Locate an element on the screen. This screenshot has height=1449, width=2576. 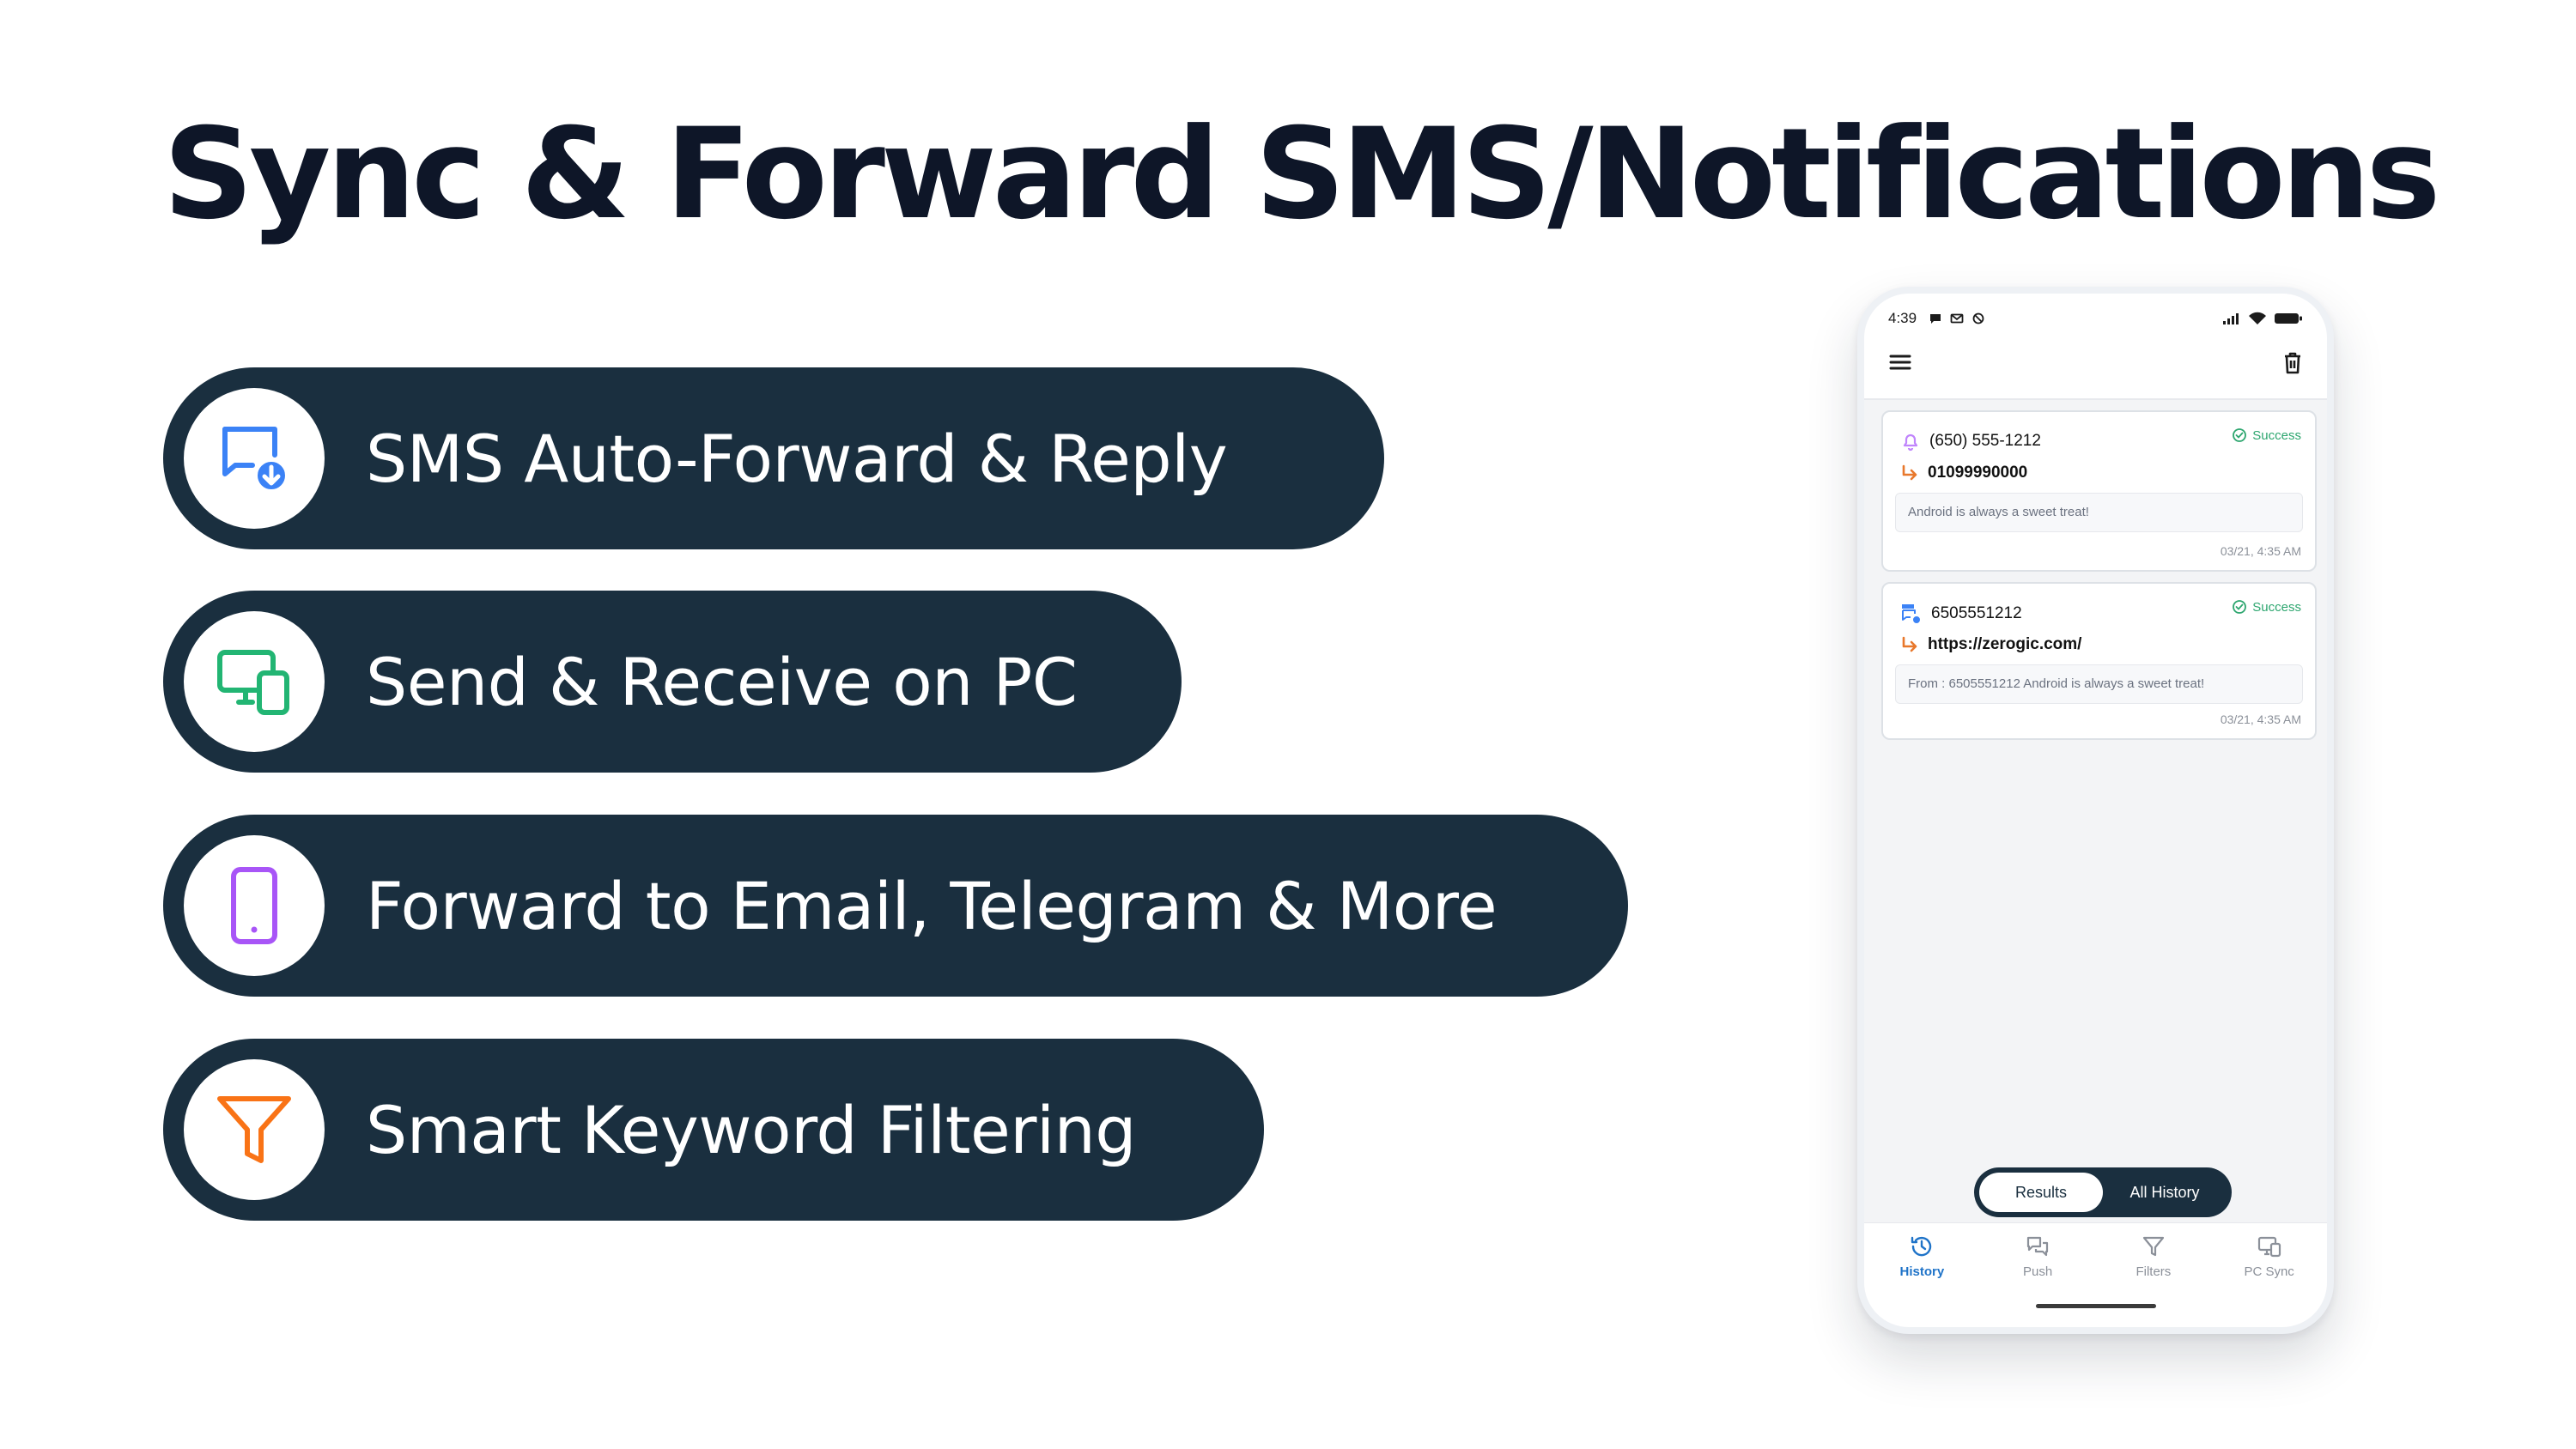
feature-label: Forward to Email, Telegram & More is located at coordinates (932, 905).